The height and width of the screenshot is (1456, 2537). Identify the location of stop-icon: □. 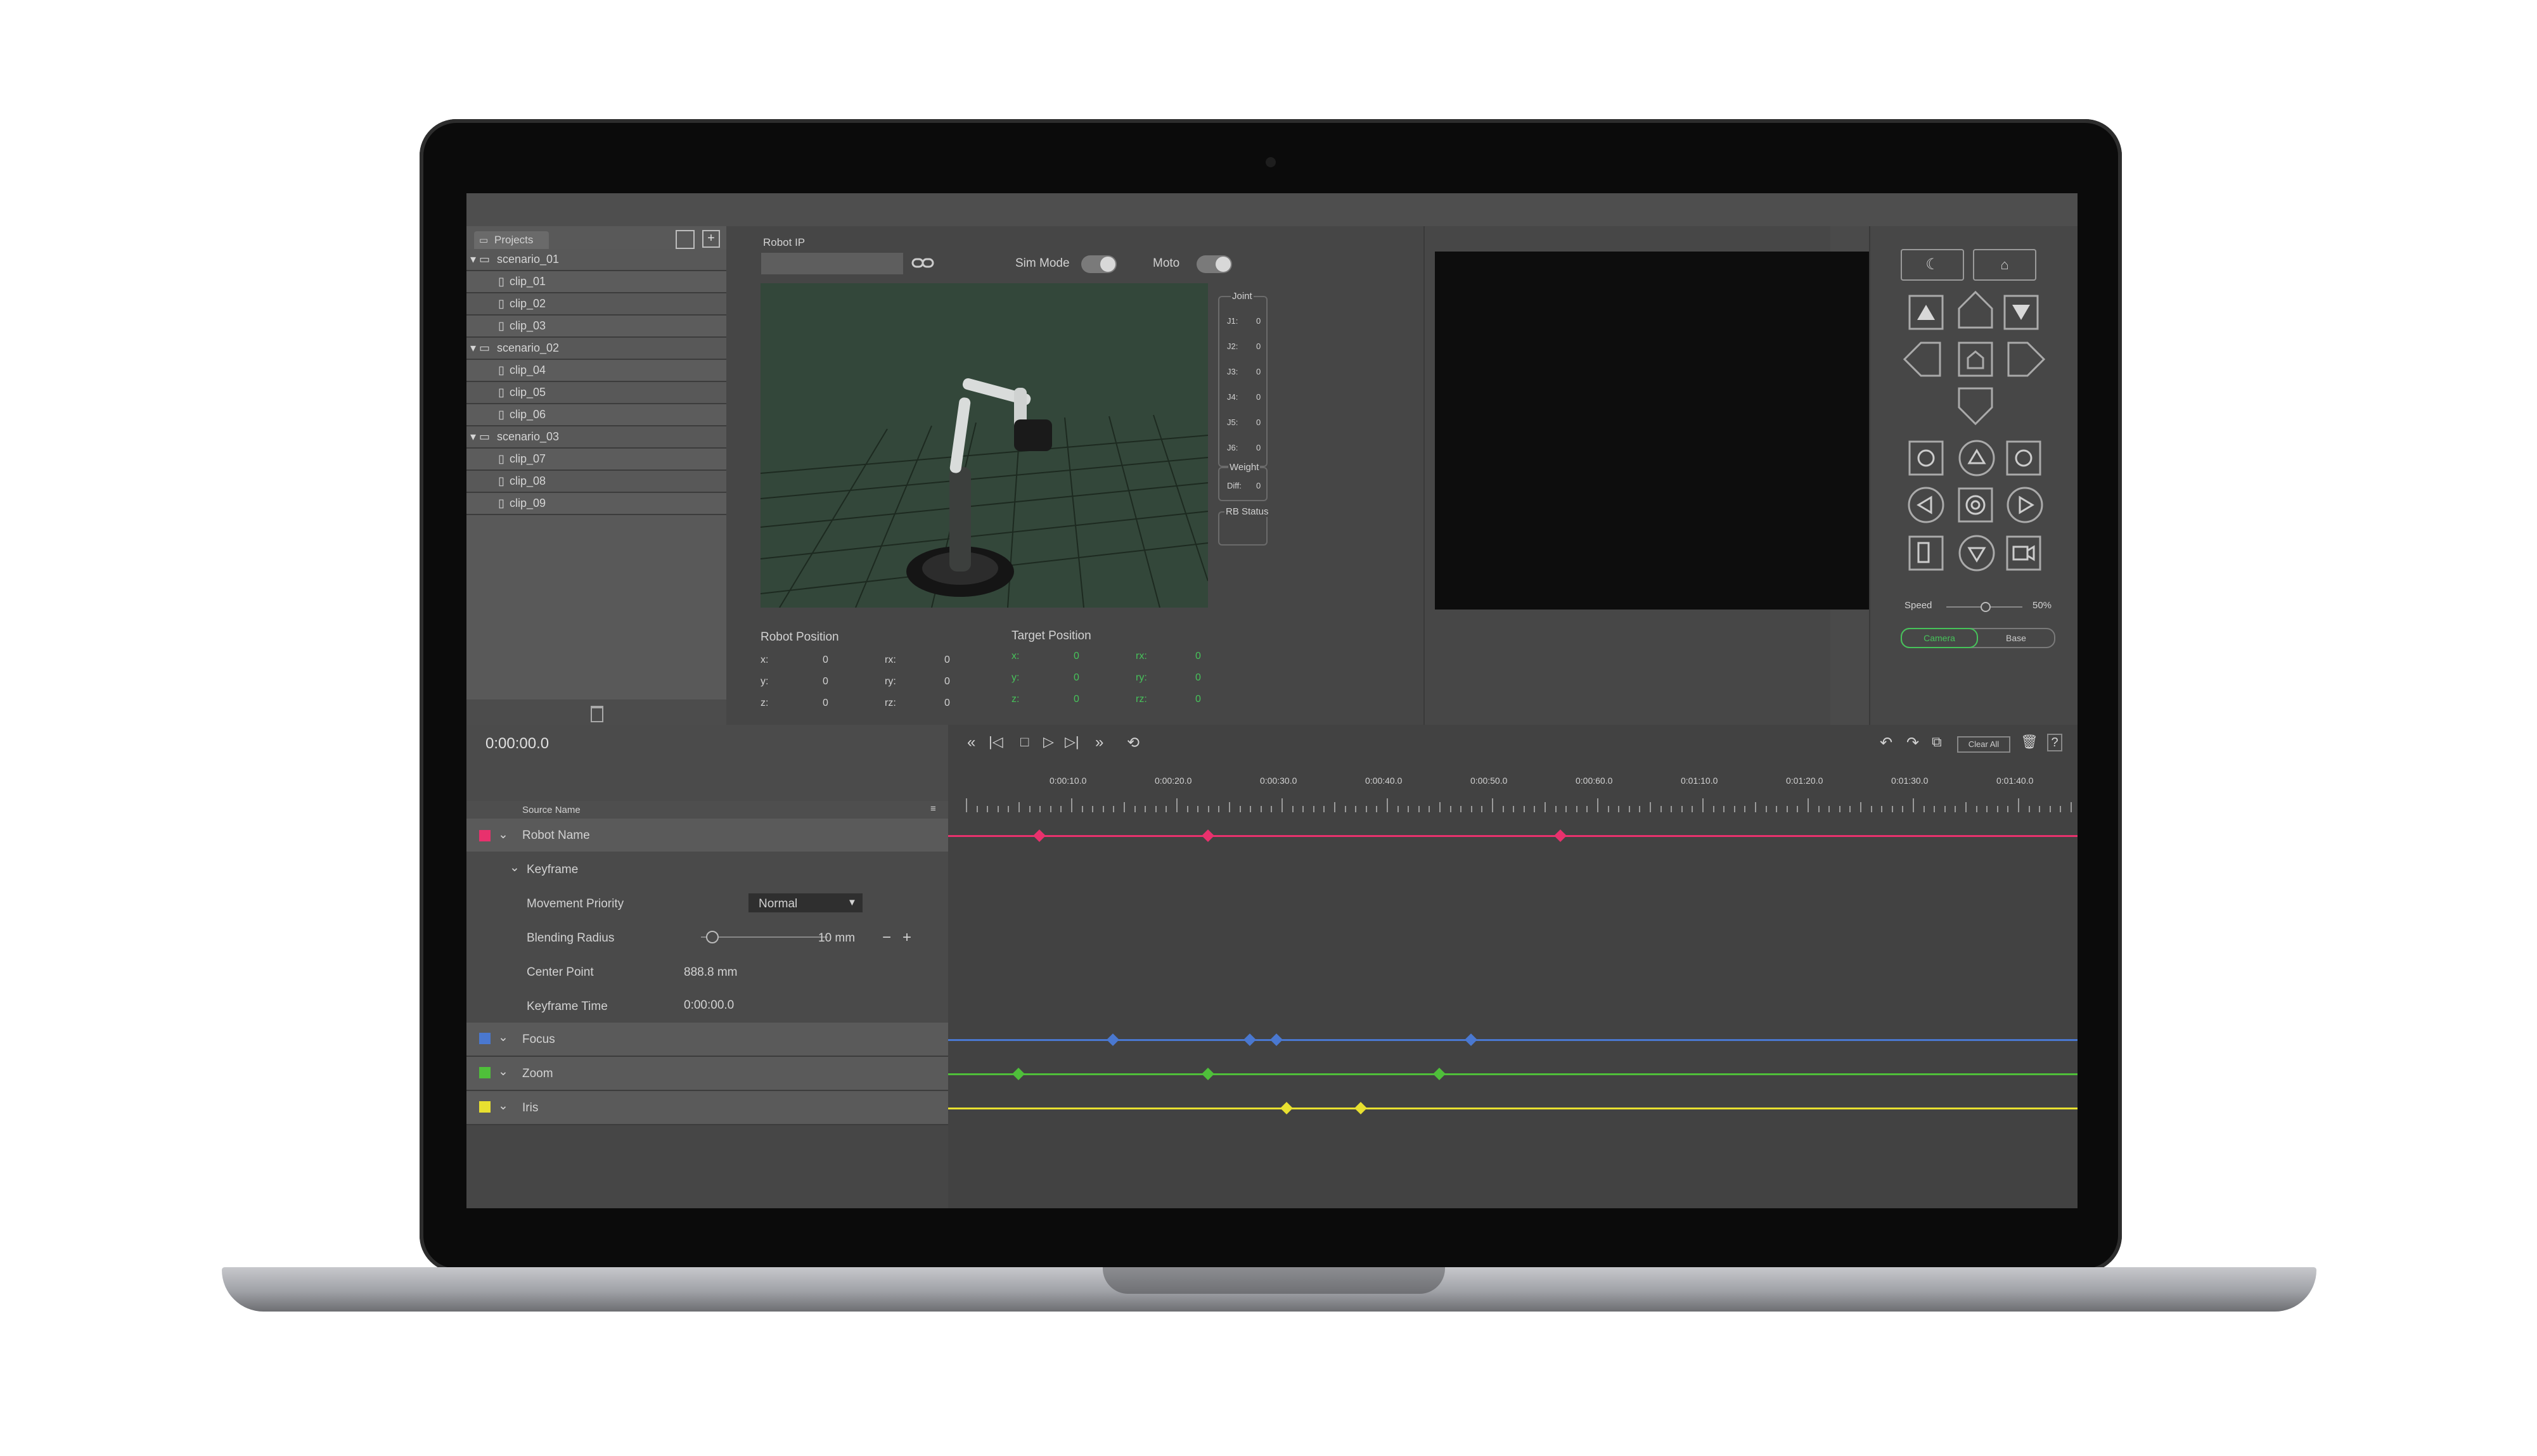
(1024, 742).